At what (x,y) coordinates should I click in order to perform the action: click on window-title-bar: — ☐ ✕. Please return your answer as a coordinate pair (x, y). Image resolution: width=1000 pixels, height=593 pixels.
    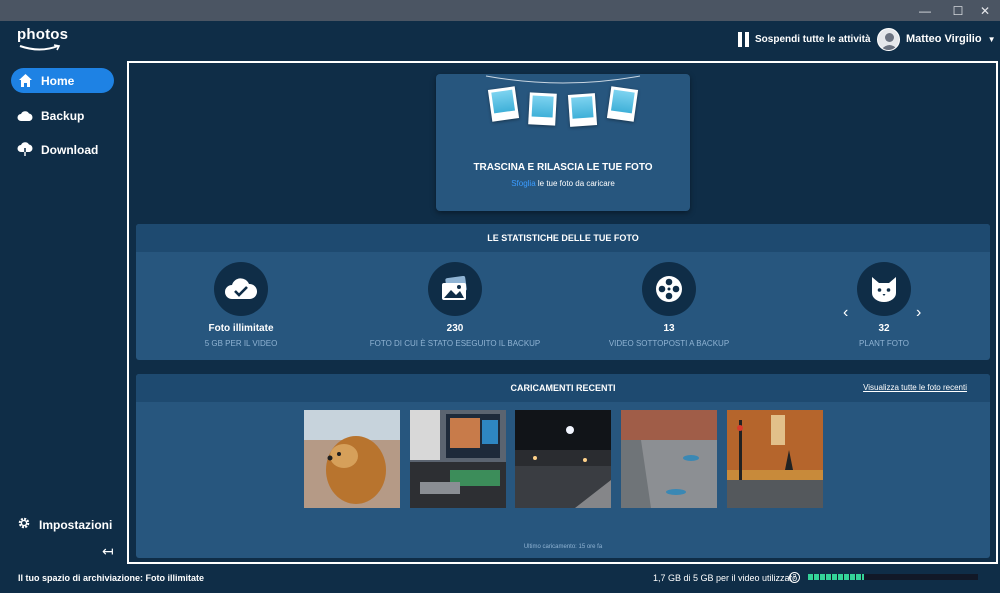
    Looking at the image, I should click on (500, 10).